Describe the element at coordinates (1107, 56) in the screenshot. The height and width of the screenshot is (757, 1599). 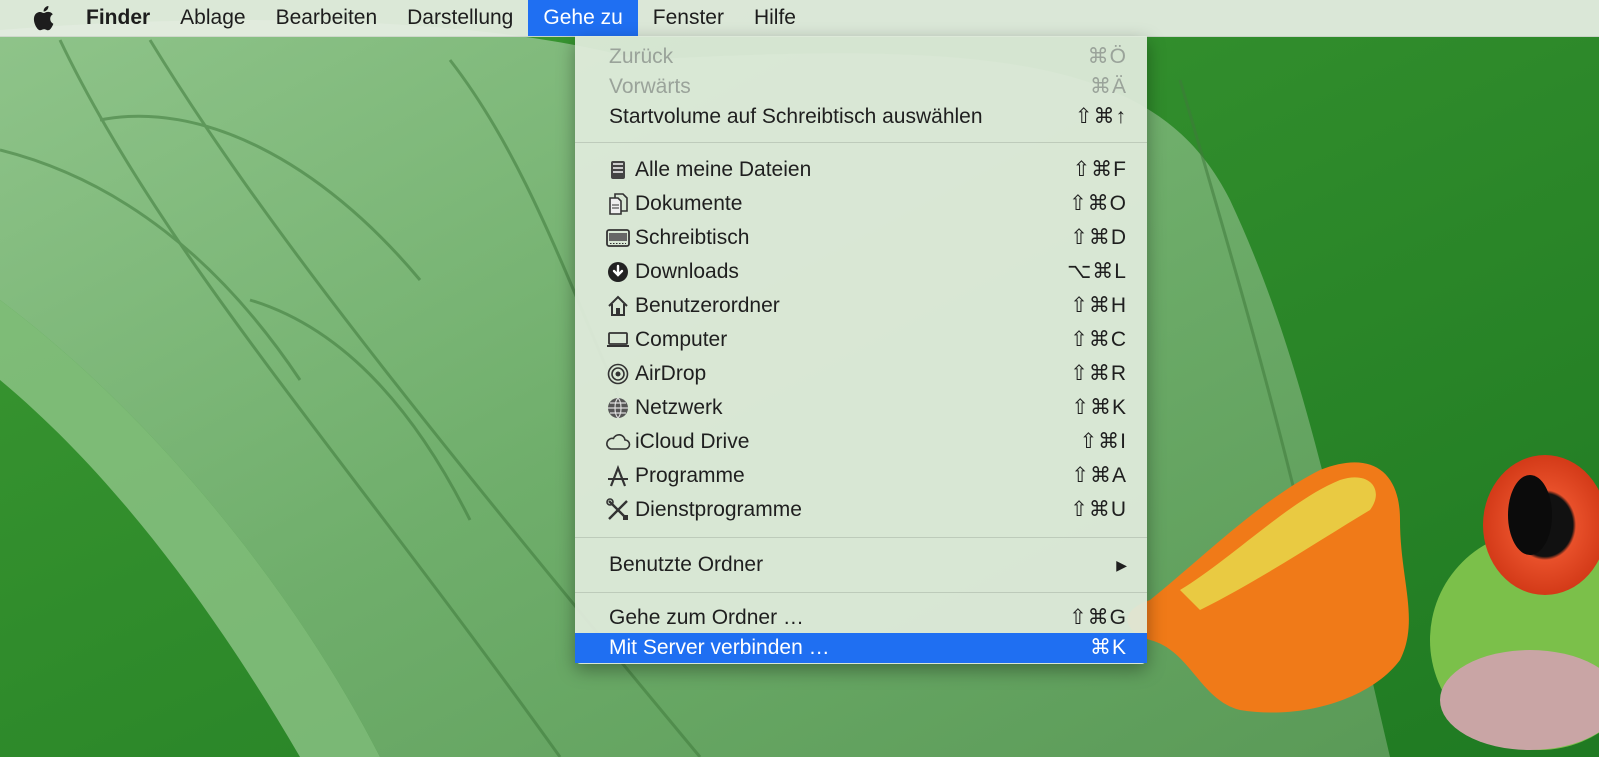
I see `menu-item-shortcut: ⌘Ö` at that location.